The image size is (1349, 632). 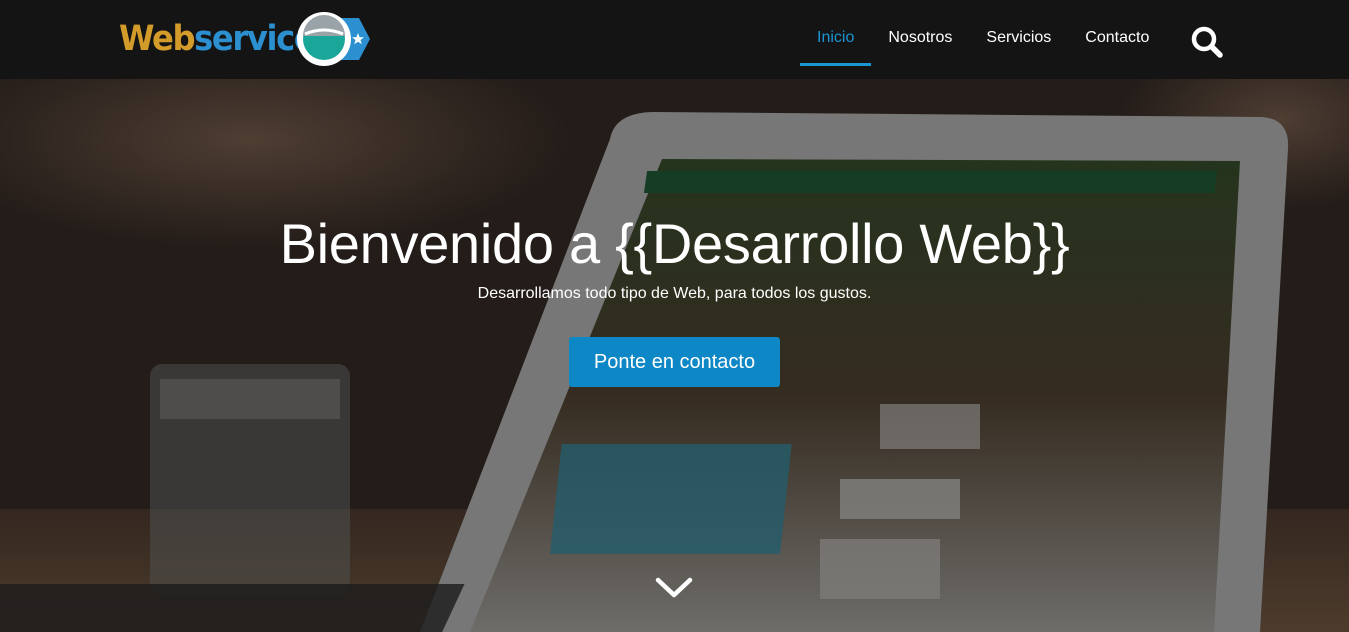 What do you see at coordinates (920, 39) in the screenshot?
I see `nav-item-nosotros: Nosotros` at bounding box center [920, 39].